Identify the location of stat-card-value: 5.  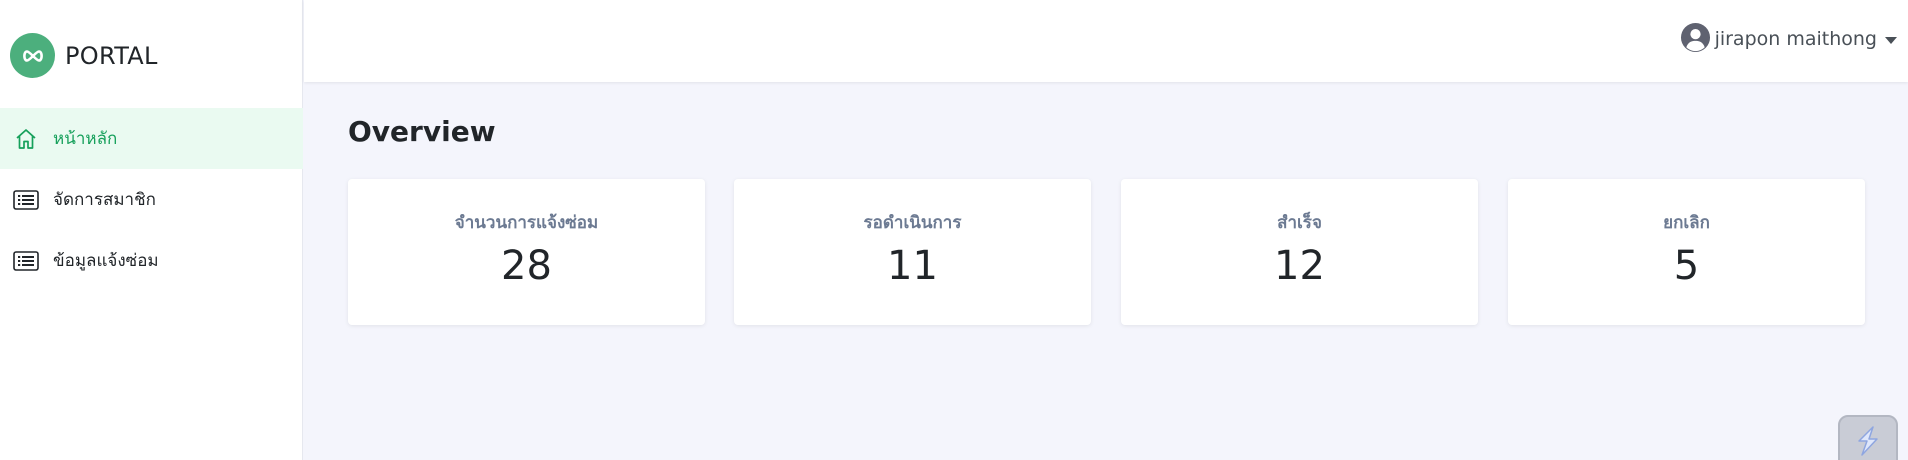
(1686, 266).